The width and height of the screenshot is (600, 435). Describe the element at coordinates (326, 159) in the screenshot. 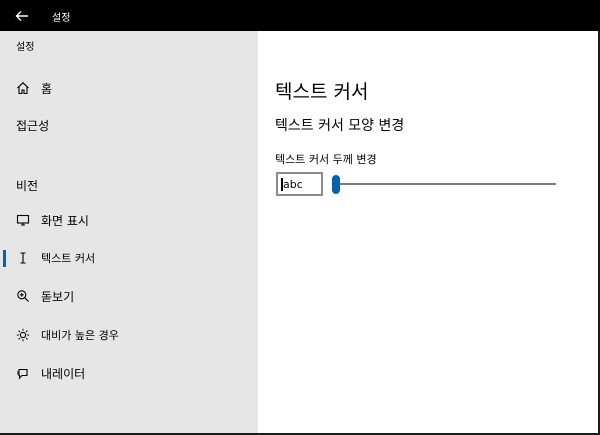

I see `thickness-slider-label: 텍스트 커서 두께 변경` at that location.